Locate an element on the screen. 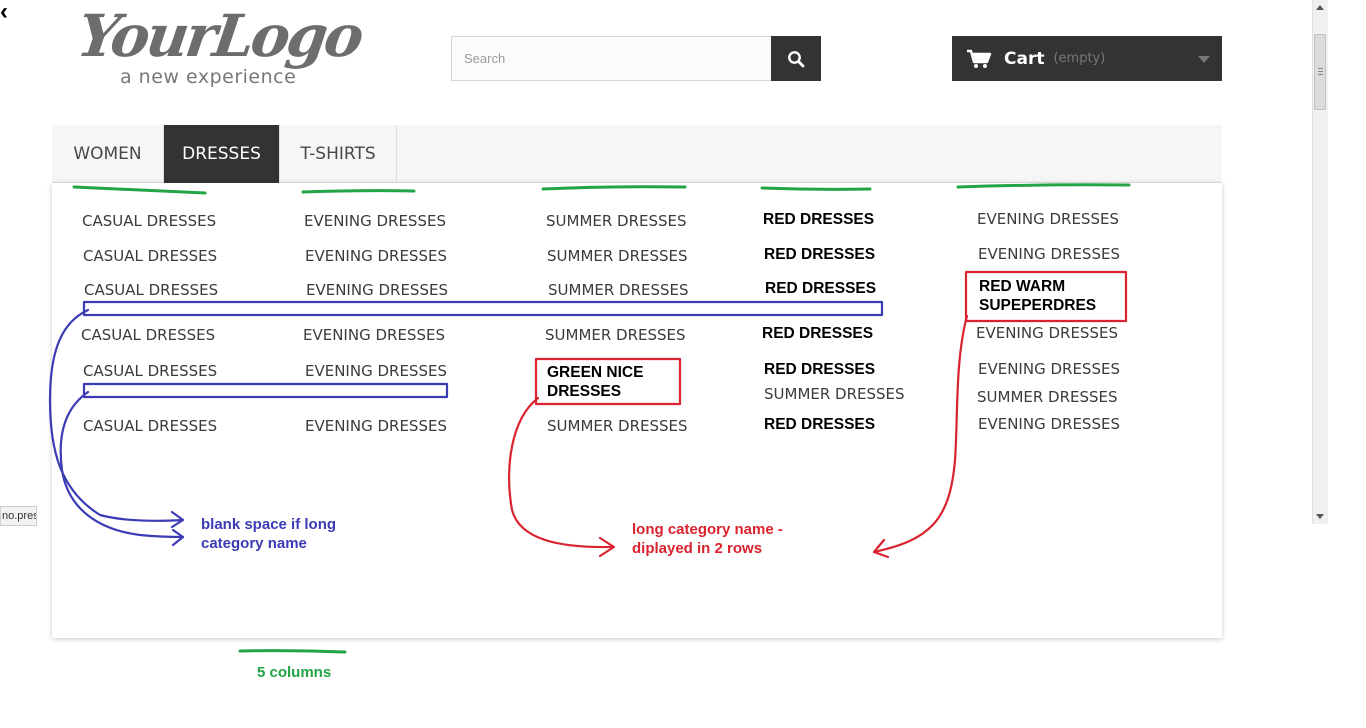 The image size is (1366, 728). menu-tab-dresses: DRESSES is located at coordinates (222, 154).